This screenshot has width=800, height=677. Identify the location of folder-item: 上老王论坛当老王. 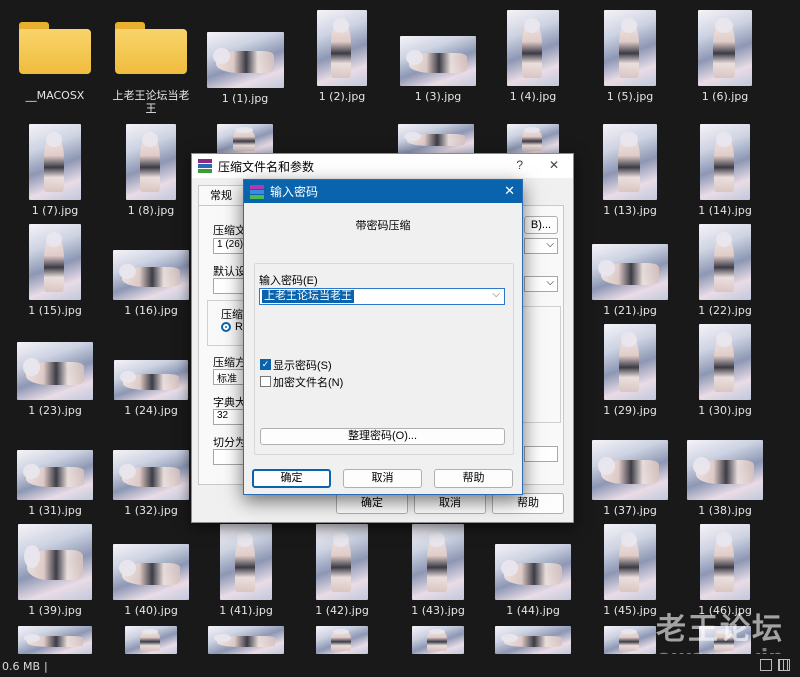
(151, 60).